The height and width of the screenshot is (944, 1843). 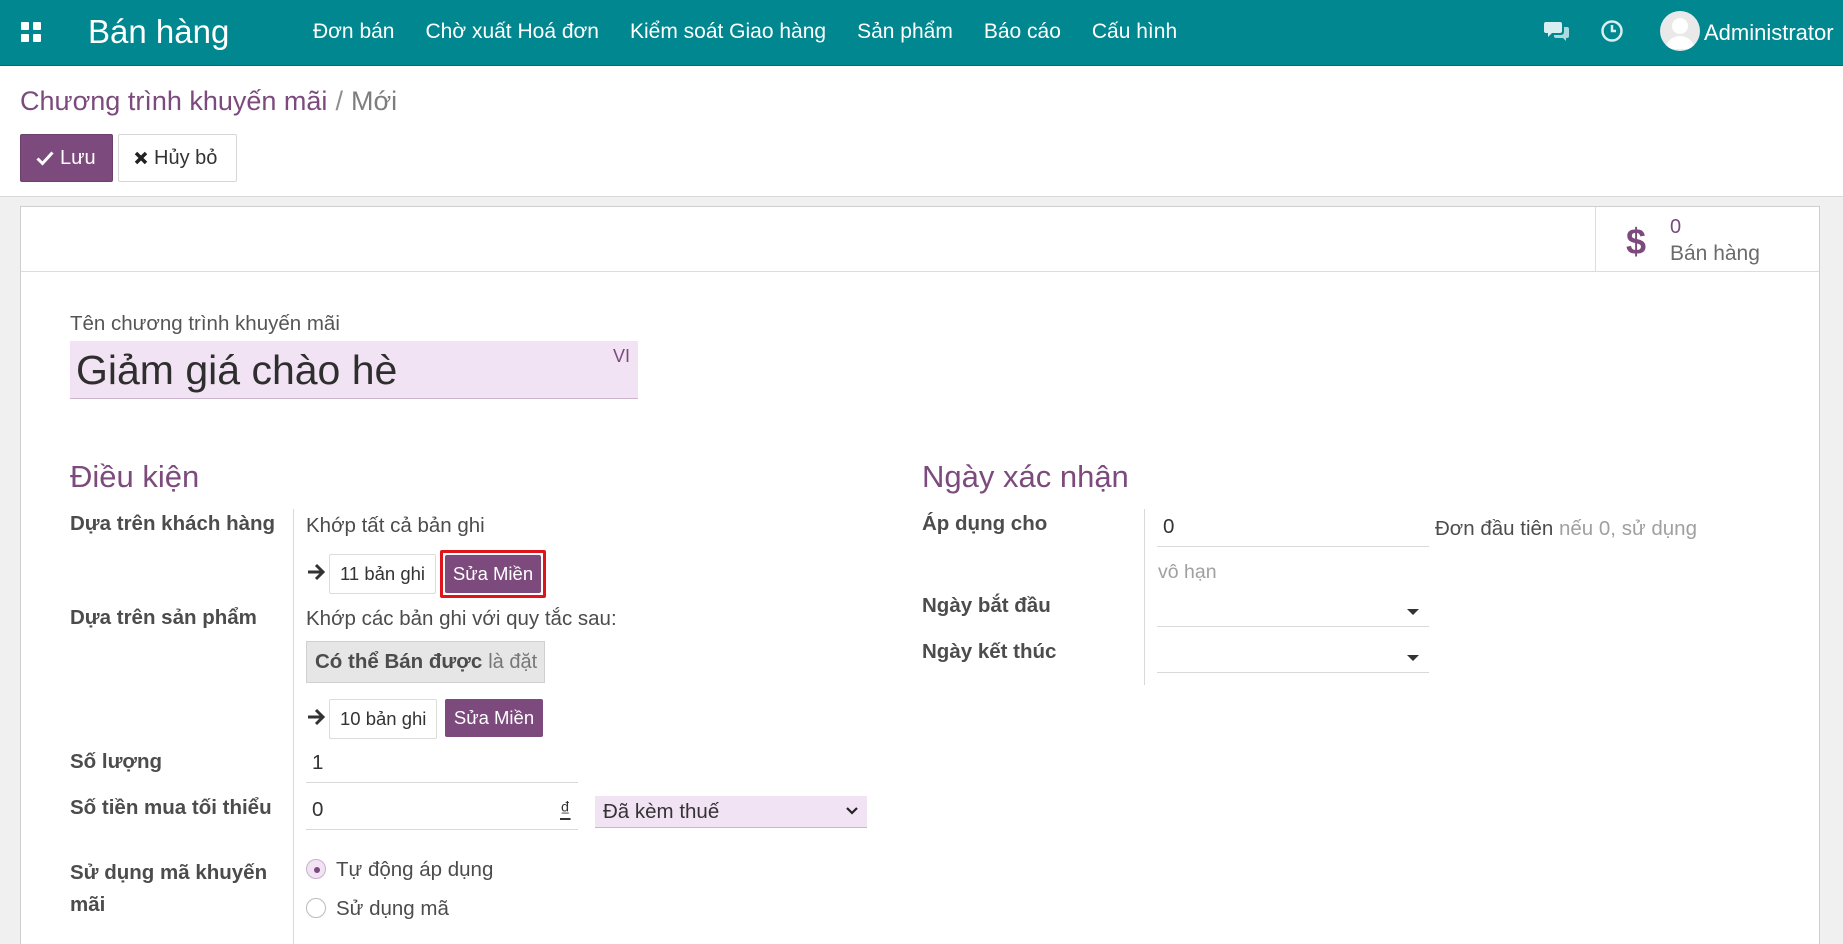 What do you see at coordinates (1494, 528) in the screenshot?
I see `apply-for-suffix-text: Đơn đầu tiên` at bounding box center [1494, 528].